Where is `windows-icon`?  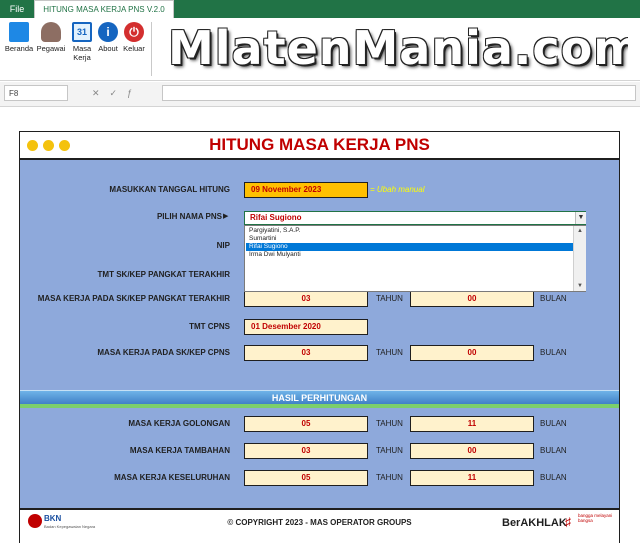
windows-icon is located at coordinates (19, 32).